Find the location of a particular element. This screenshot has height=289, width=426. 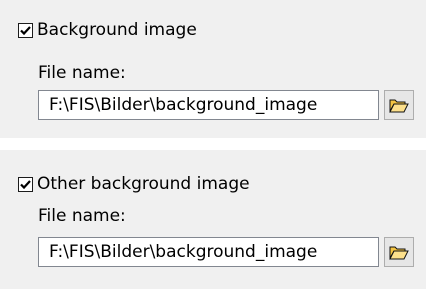

other-background-image-file-input: F:\FIS\Bilder\background_image is located at coordinates (208, 252).